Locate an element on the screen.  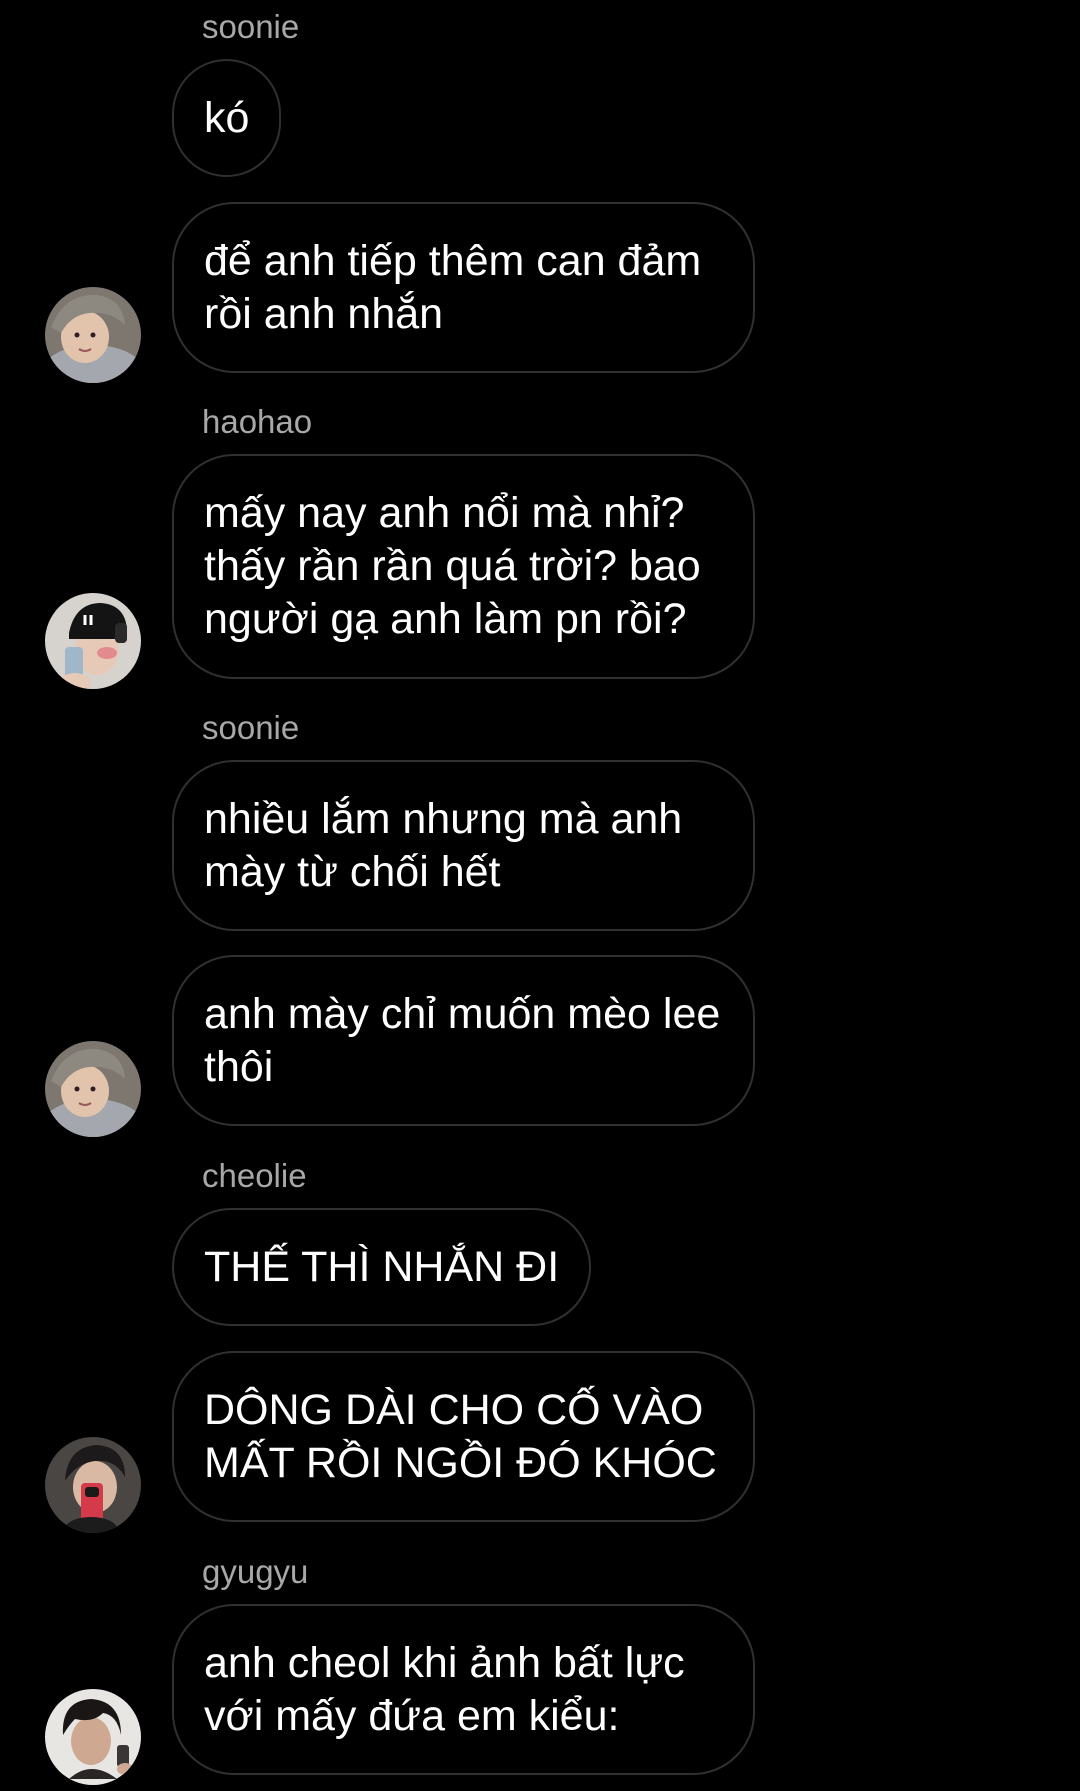
message-text: THẾ THÌ NHẮN ĐI is located at coordinates (382, 1266).